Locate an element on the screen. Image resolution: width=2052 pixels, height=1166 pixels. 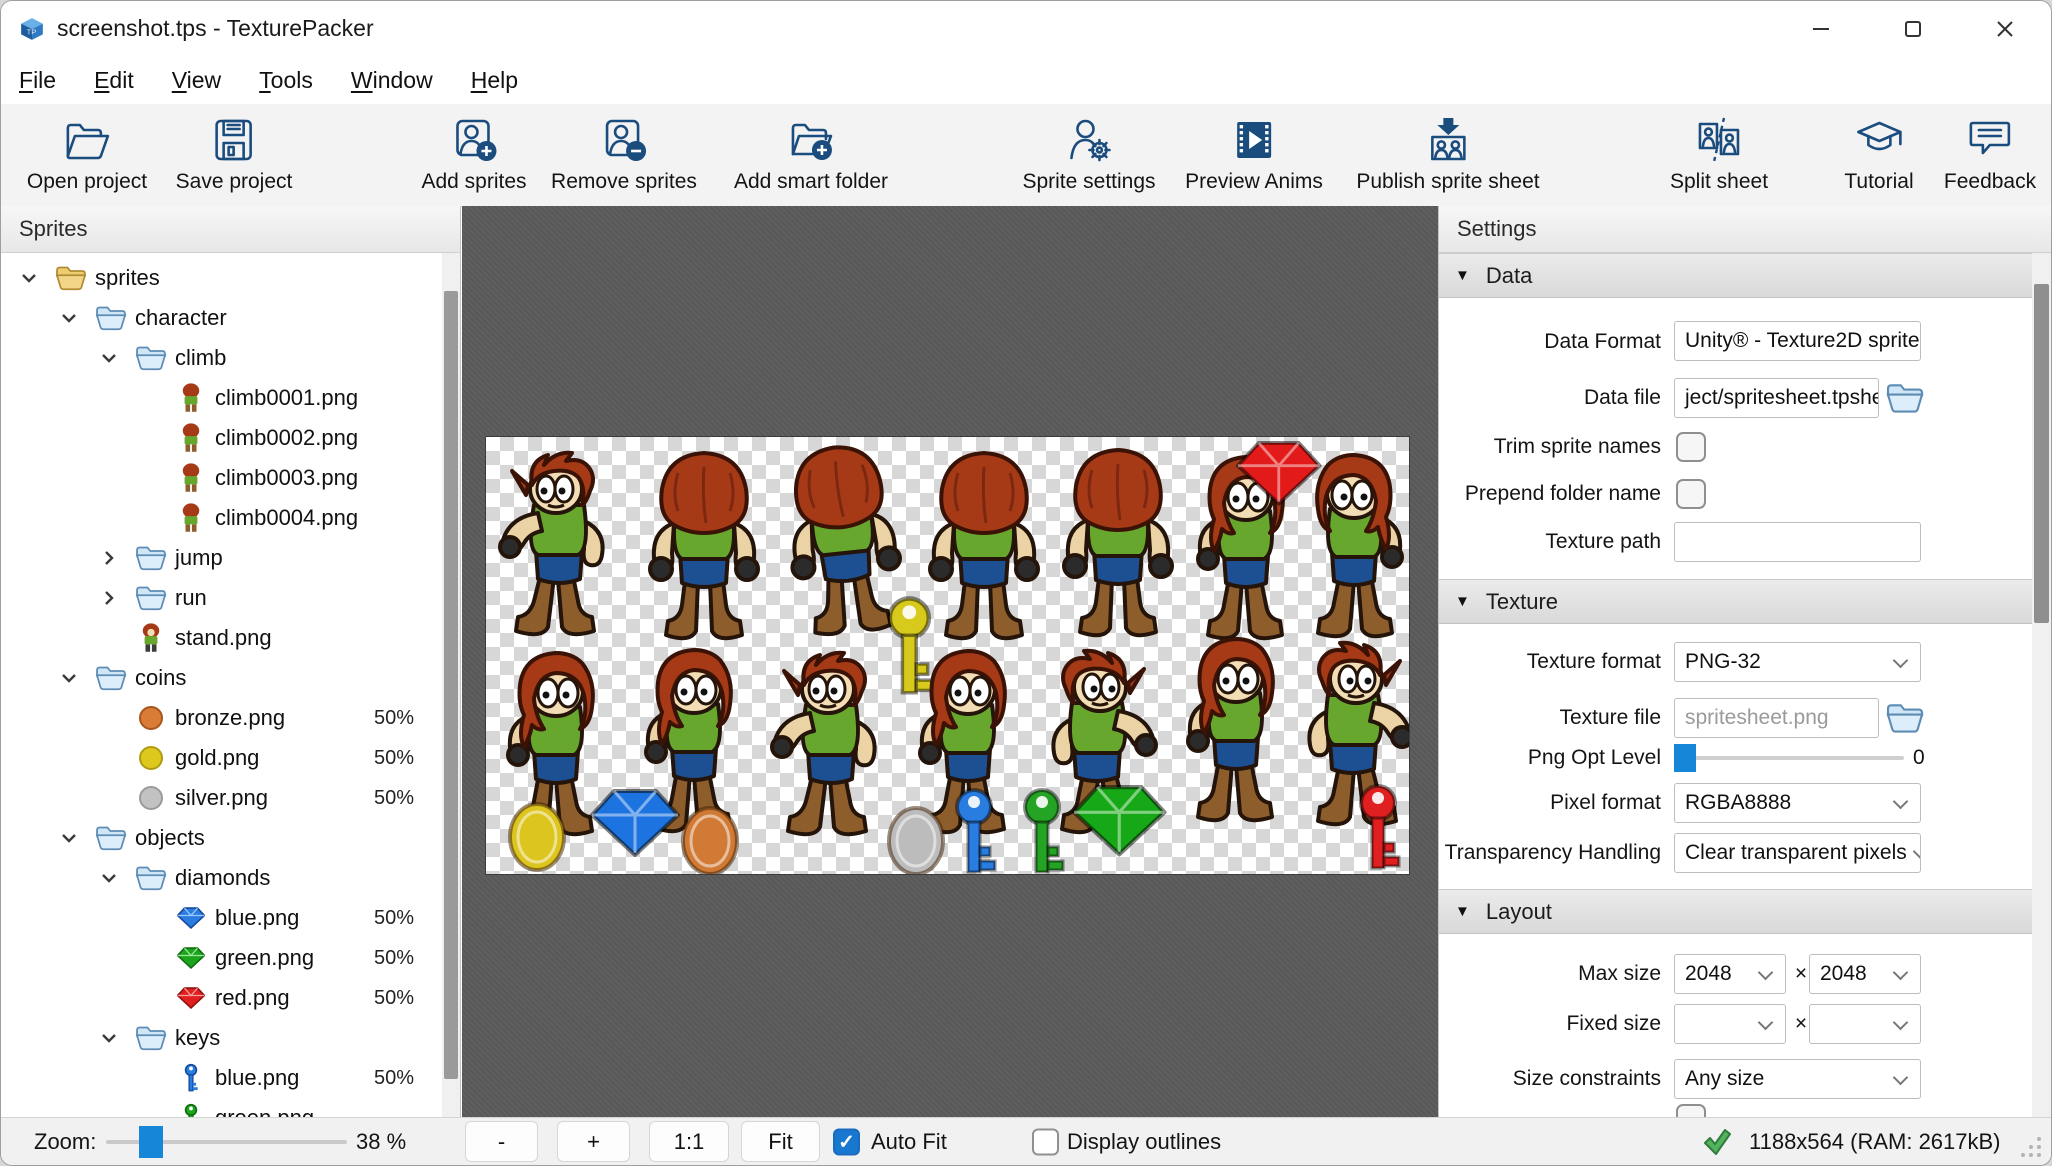
tree-row-objects: objects is located at coordinates (220, 838).